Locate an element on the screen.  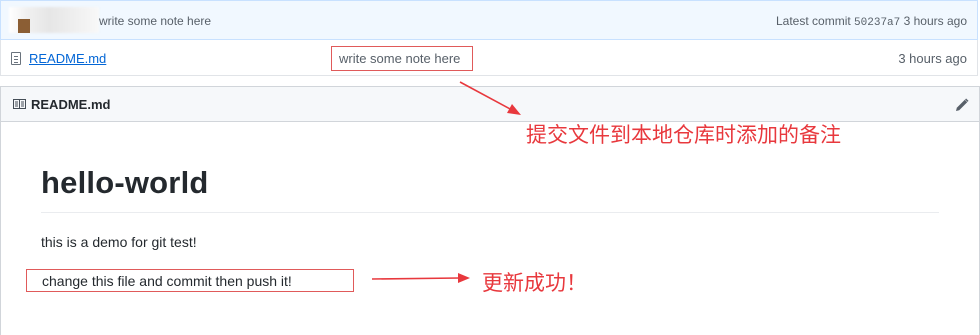
commit-message: write some note here is located at coordinates (155, 21).